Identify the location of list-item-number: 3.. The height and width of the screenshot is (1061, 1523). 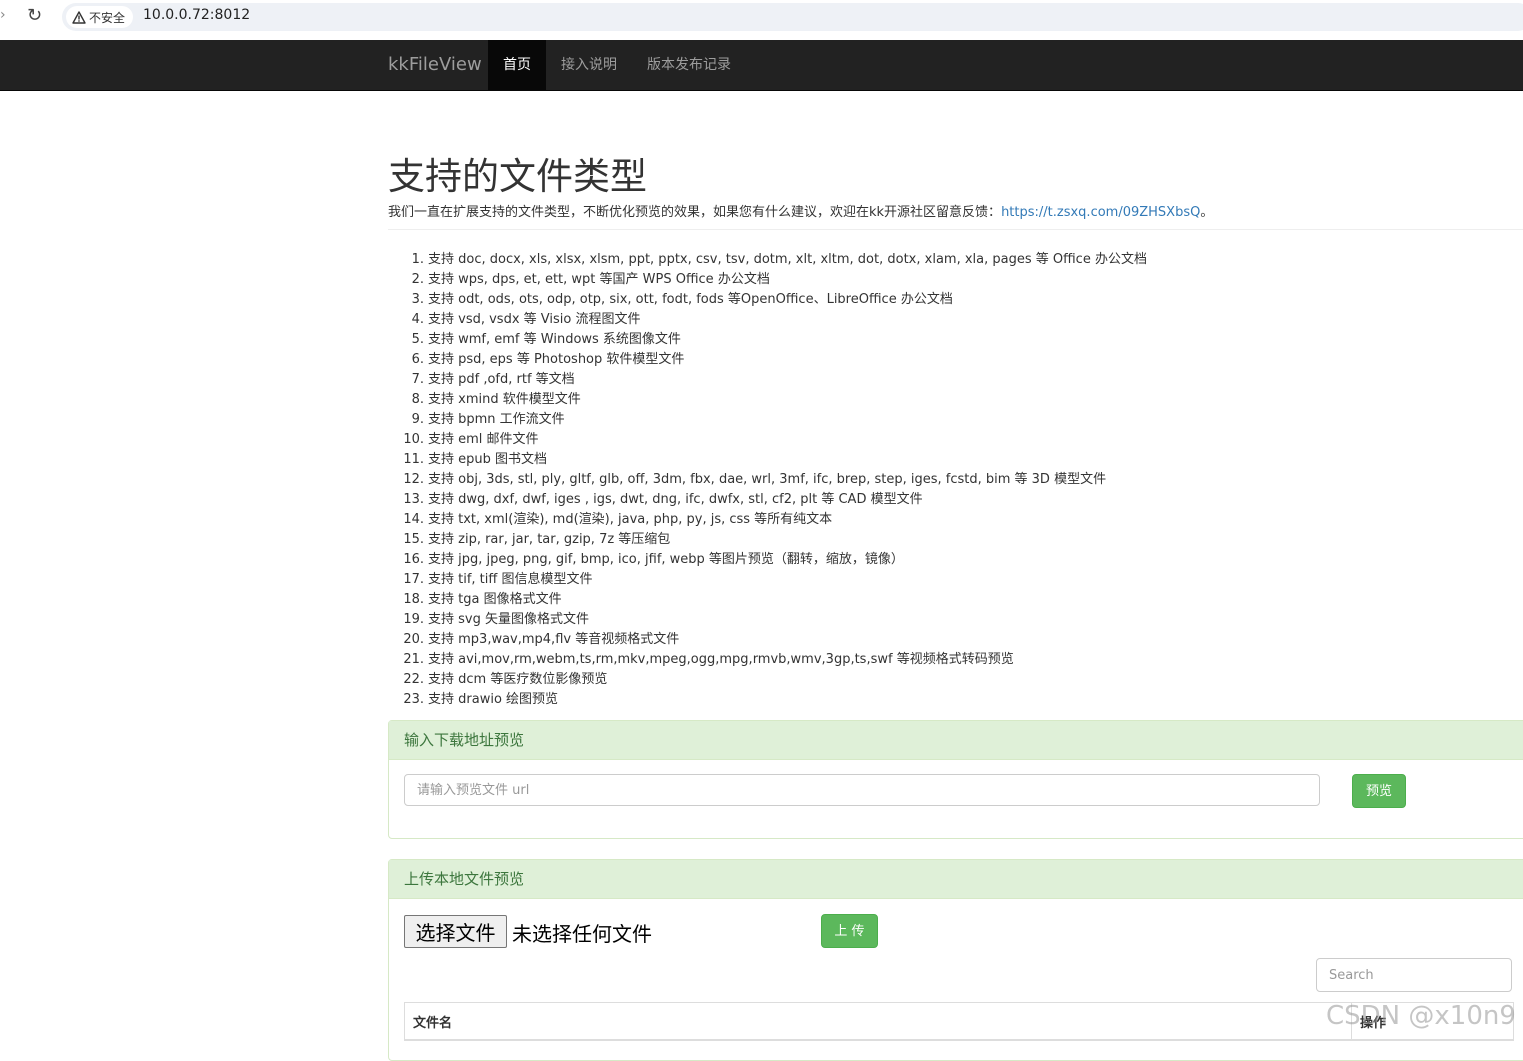
(417, 299).